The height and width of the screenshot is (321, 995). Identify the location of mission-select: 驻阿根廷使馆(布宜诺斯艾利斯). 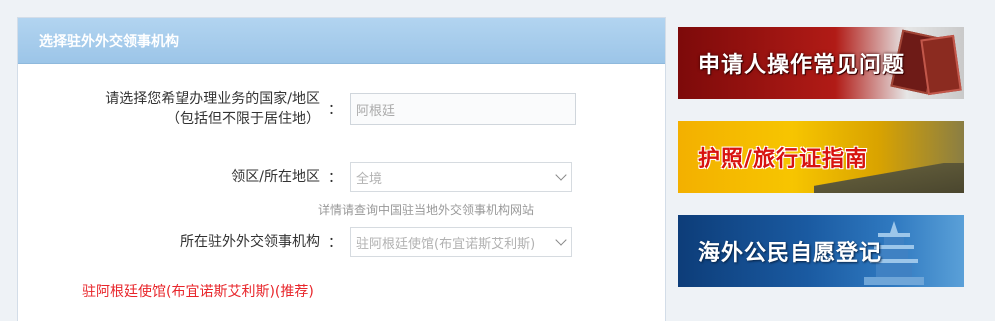
(461, 242).